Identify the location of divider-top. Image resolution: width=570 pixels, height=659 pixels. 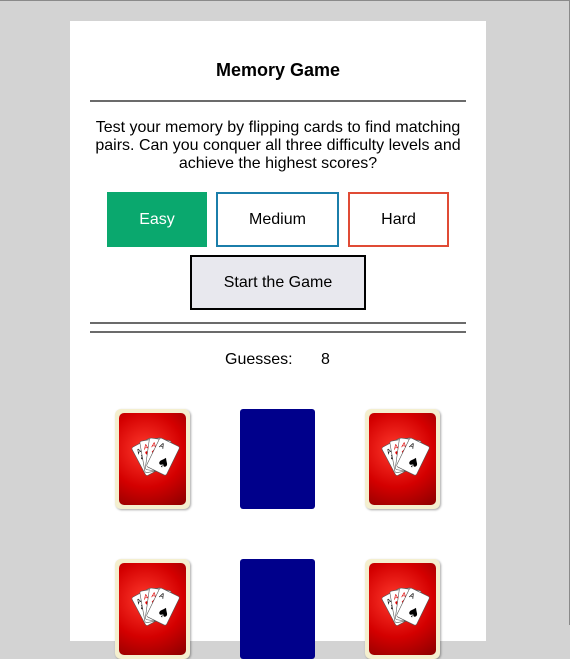
(278, 101).